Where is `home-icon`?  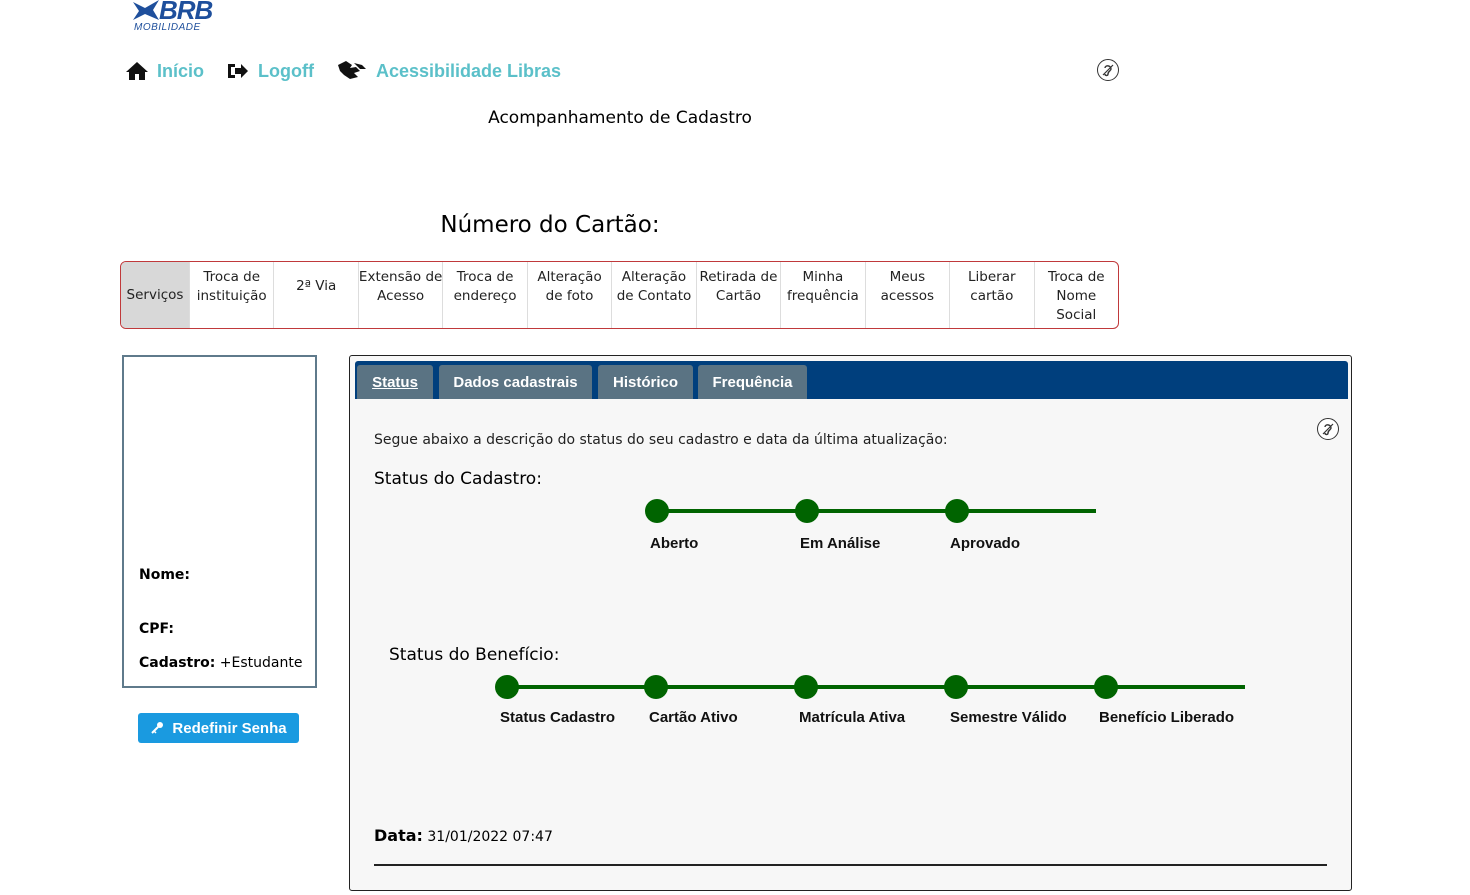 home-icon is located at coordinates (137, 71).